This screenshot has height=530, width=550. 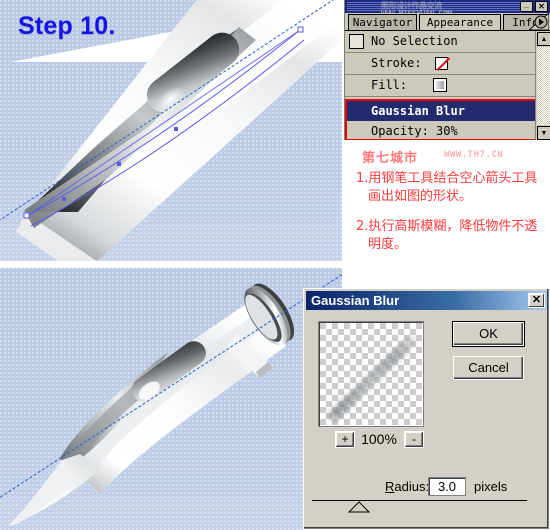 I want to click on row-stroke: Stroke:, so click(x=440, y=63).